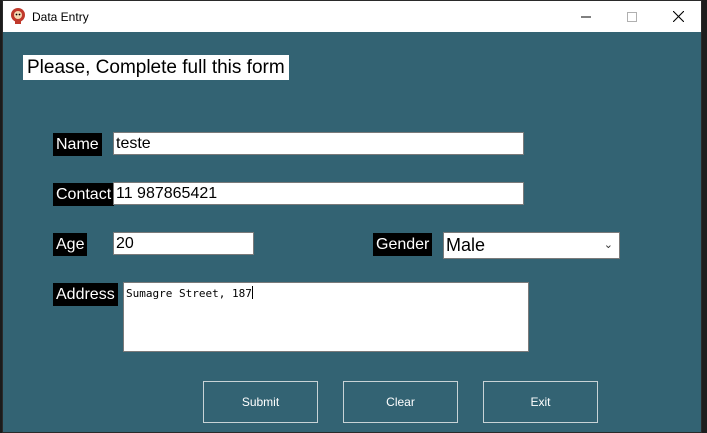 The width and height of the screenshot is (707, 433). What do you see at coordinates (252, 292) in the screenshot?
I see `text-caret` at bounding box center [252, 292].